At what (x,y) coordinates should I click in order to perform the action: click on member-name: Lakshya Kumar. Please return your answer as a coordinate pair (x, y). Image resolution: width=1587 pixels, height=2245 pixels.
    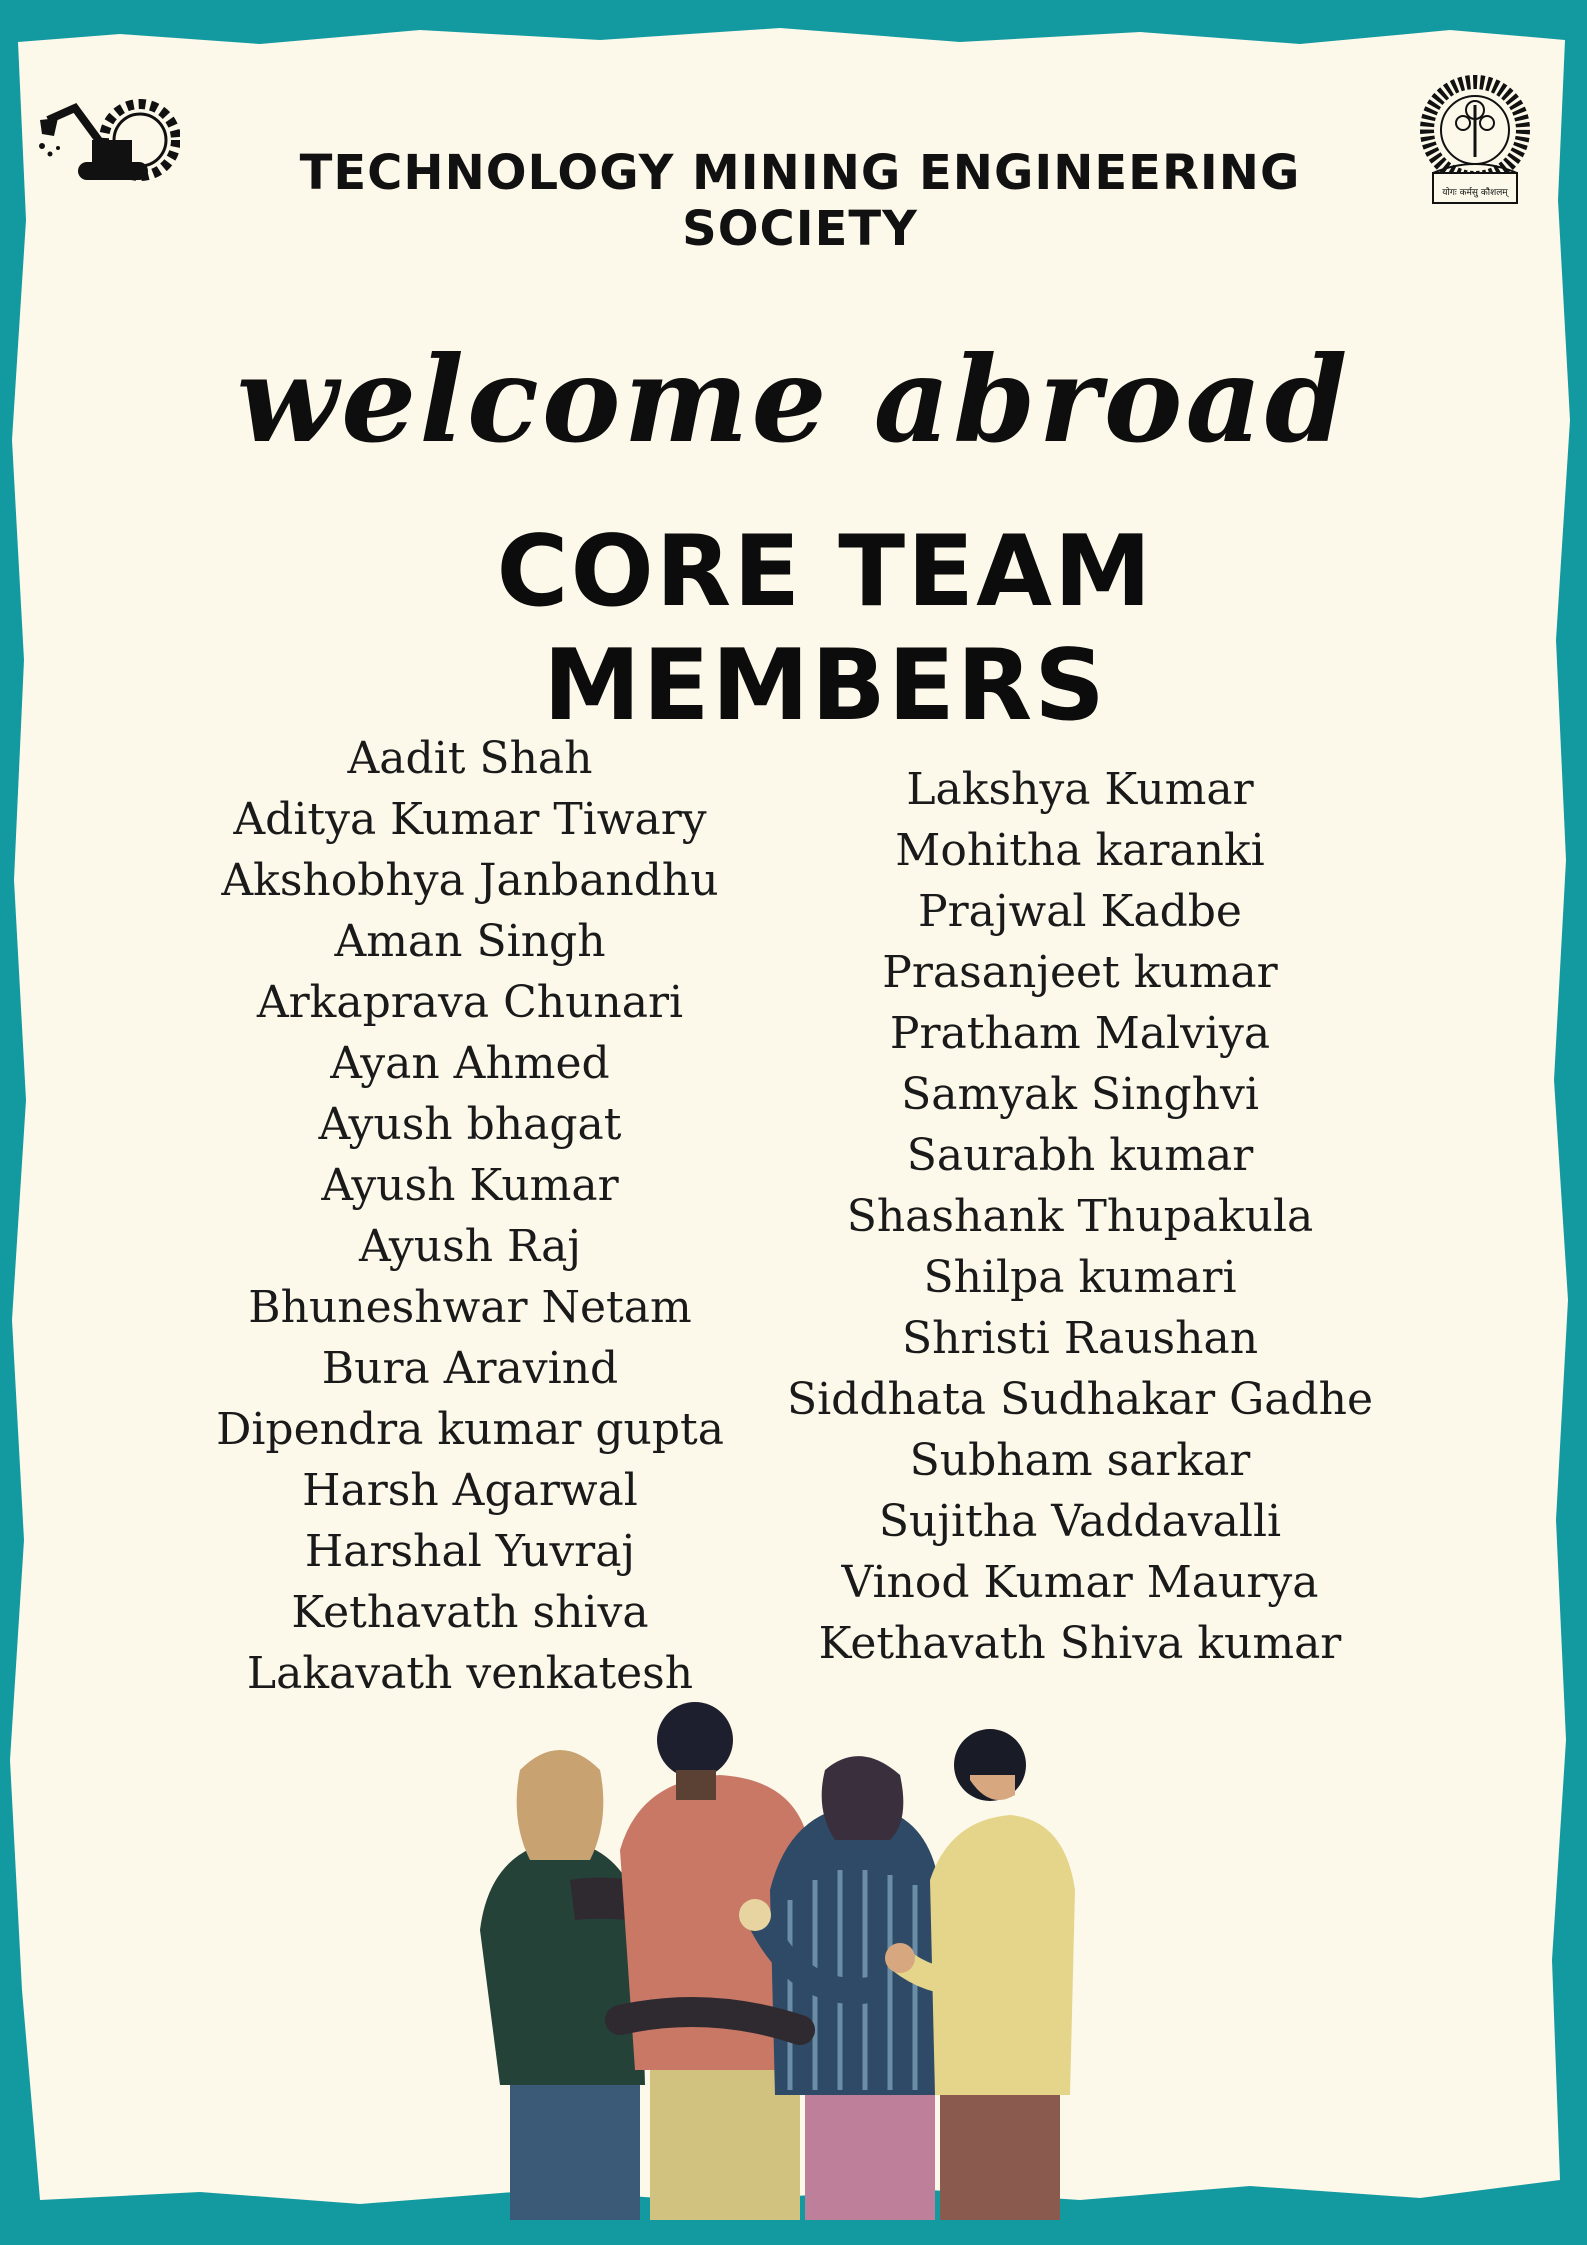
    Looking at the image, I should click on (1080, 789).